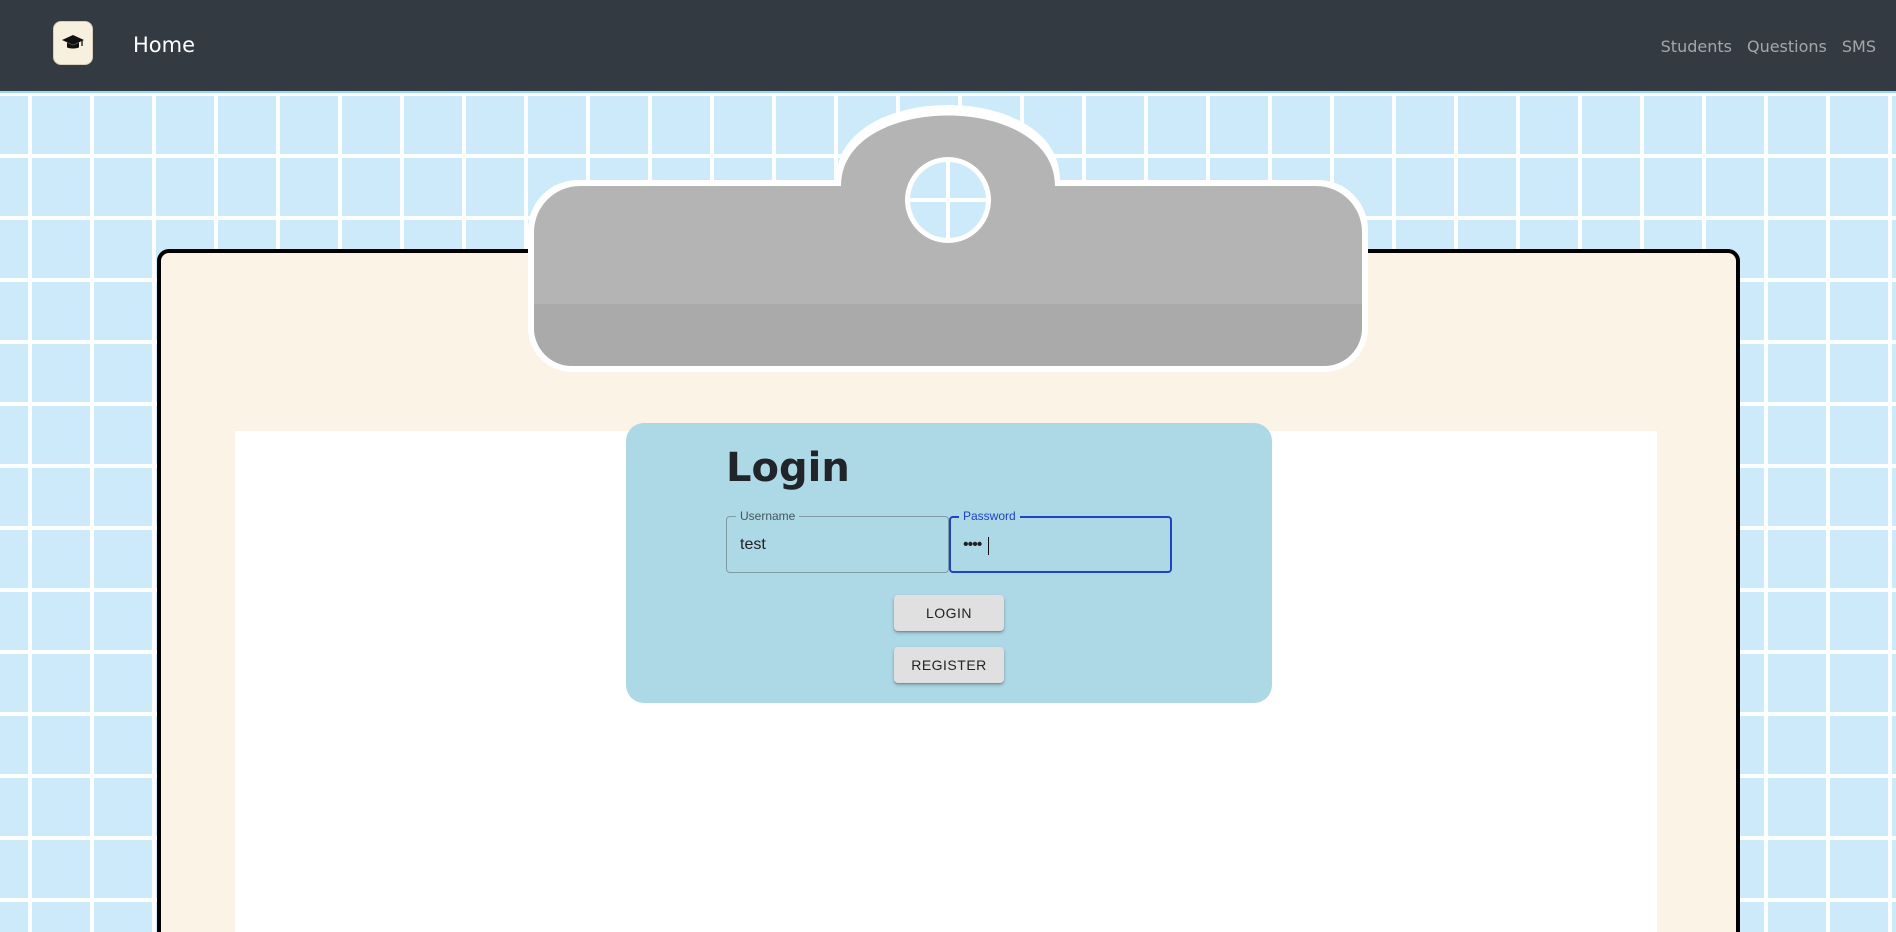 The height and width of the screenshot is (932, 1896). Describe the element at coordinates (837, 544) in the screenshot. I see `username-input` at that location.